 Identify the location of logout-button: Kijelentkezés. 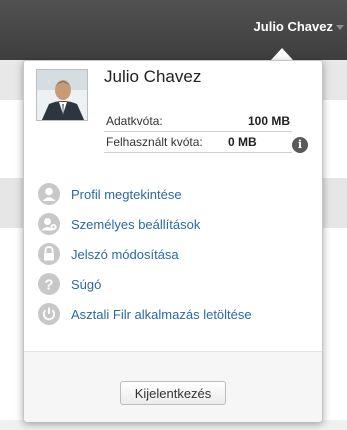
(173, 393).